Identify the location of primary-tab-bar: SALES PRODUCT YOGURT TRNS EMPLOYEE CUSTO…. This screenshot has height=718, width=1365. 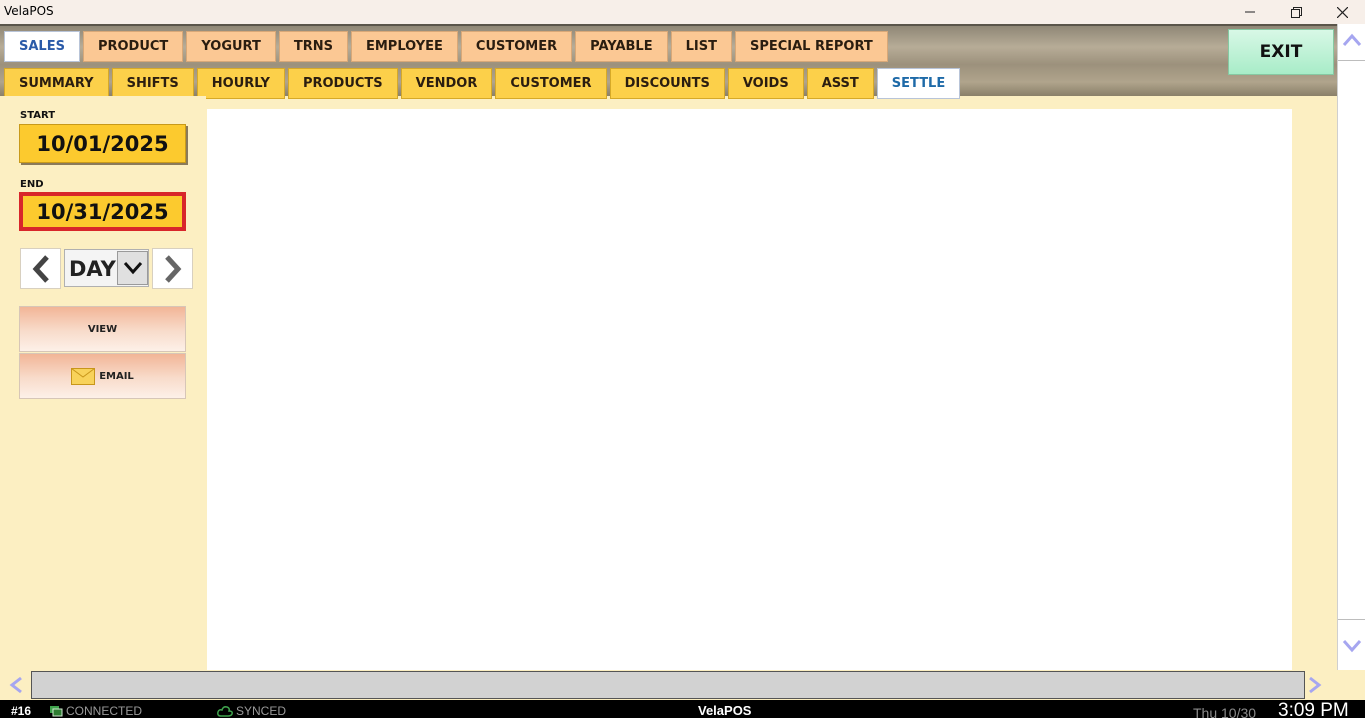
(446, 46).